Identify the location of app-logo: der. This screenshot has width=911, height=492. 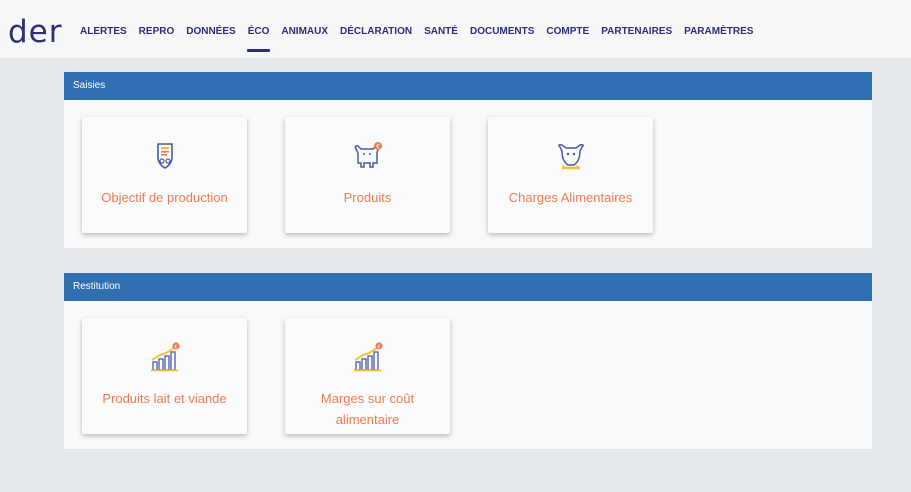
(35, 32).